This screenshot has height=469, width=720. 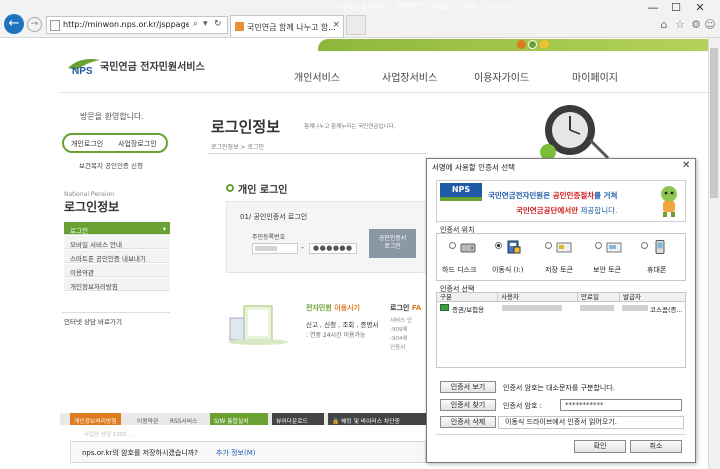 What do you see at coordinates (336, 335) in the screenshot?
I see `promo-hours: : 연중 24시간 이용가능` at bounding box center [336, 335].